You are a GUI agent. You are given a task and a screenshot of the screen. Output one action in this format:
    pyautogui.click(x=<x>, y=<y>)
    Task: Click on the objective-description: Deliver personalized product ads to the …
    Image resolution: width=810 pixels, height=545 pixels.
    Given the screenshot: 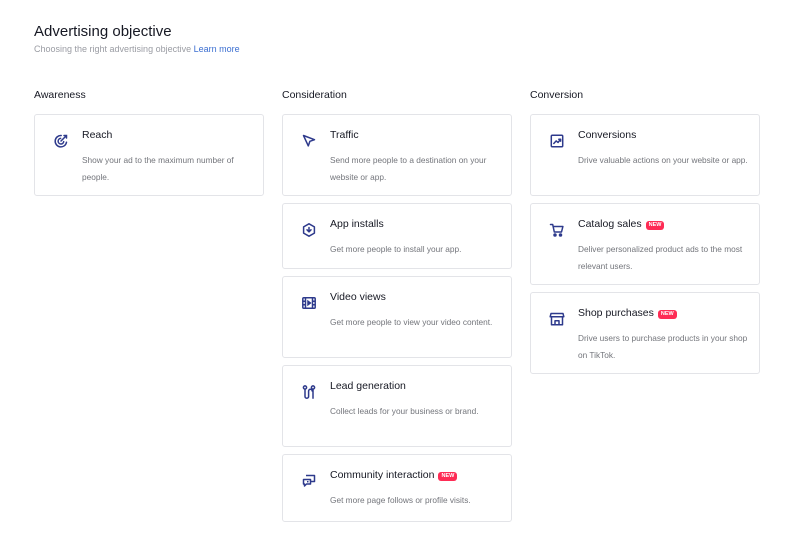 What is the action you would take?
    pyautogui.click(x=660, y=257)
    